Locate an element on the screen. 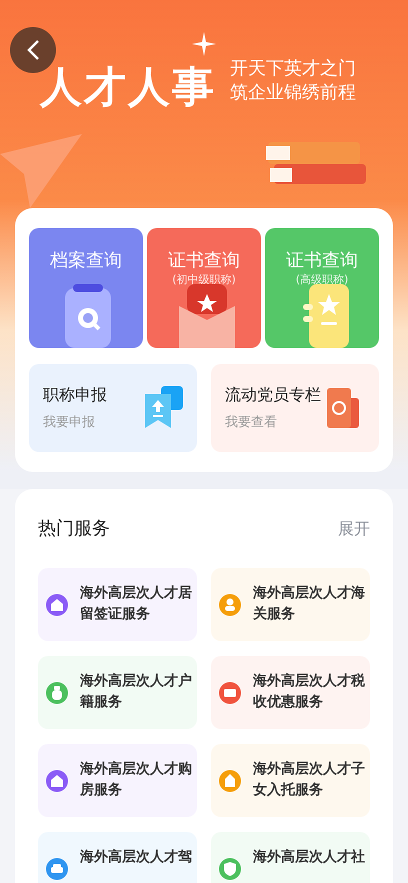  service-label: 海外高层次人才驾 is located at coordinates (136, 857).